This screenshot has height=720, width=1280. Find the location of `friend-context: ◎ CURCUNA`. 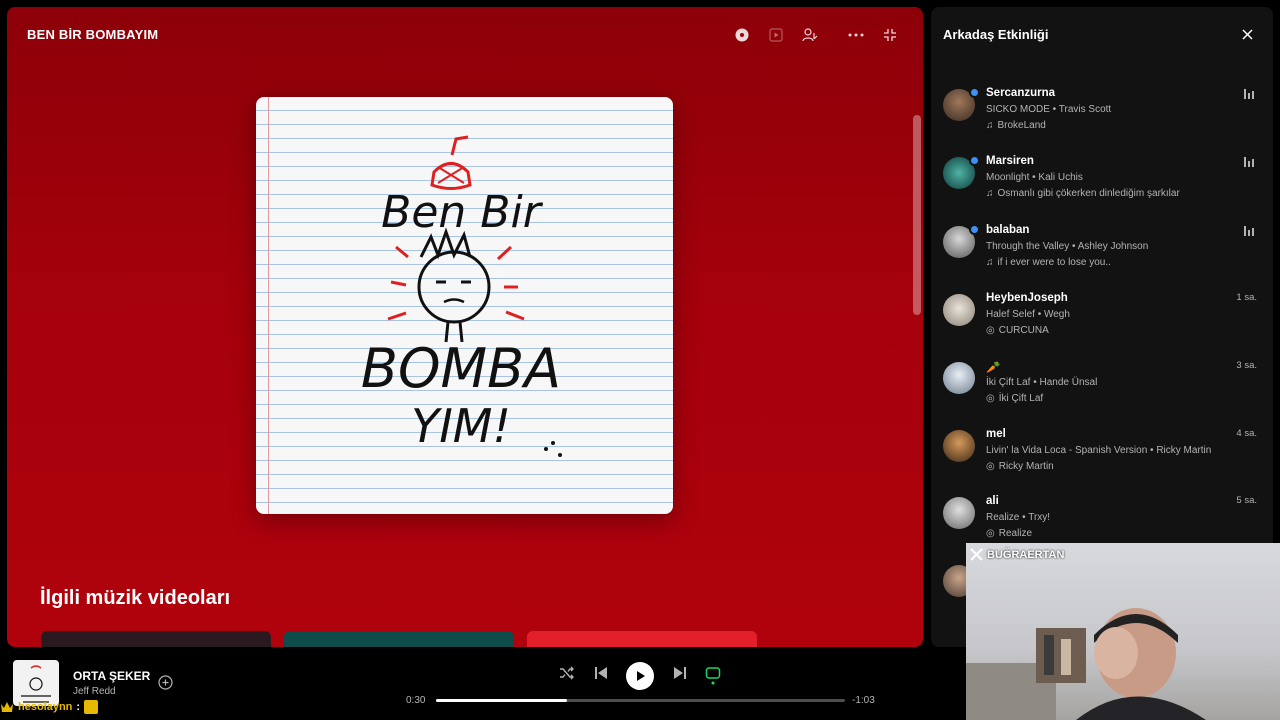

friend-context: ◎ CURCUNA is located at coordinates (1017, 330).